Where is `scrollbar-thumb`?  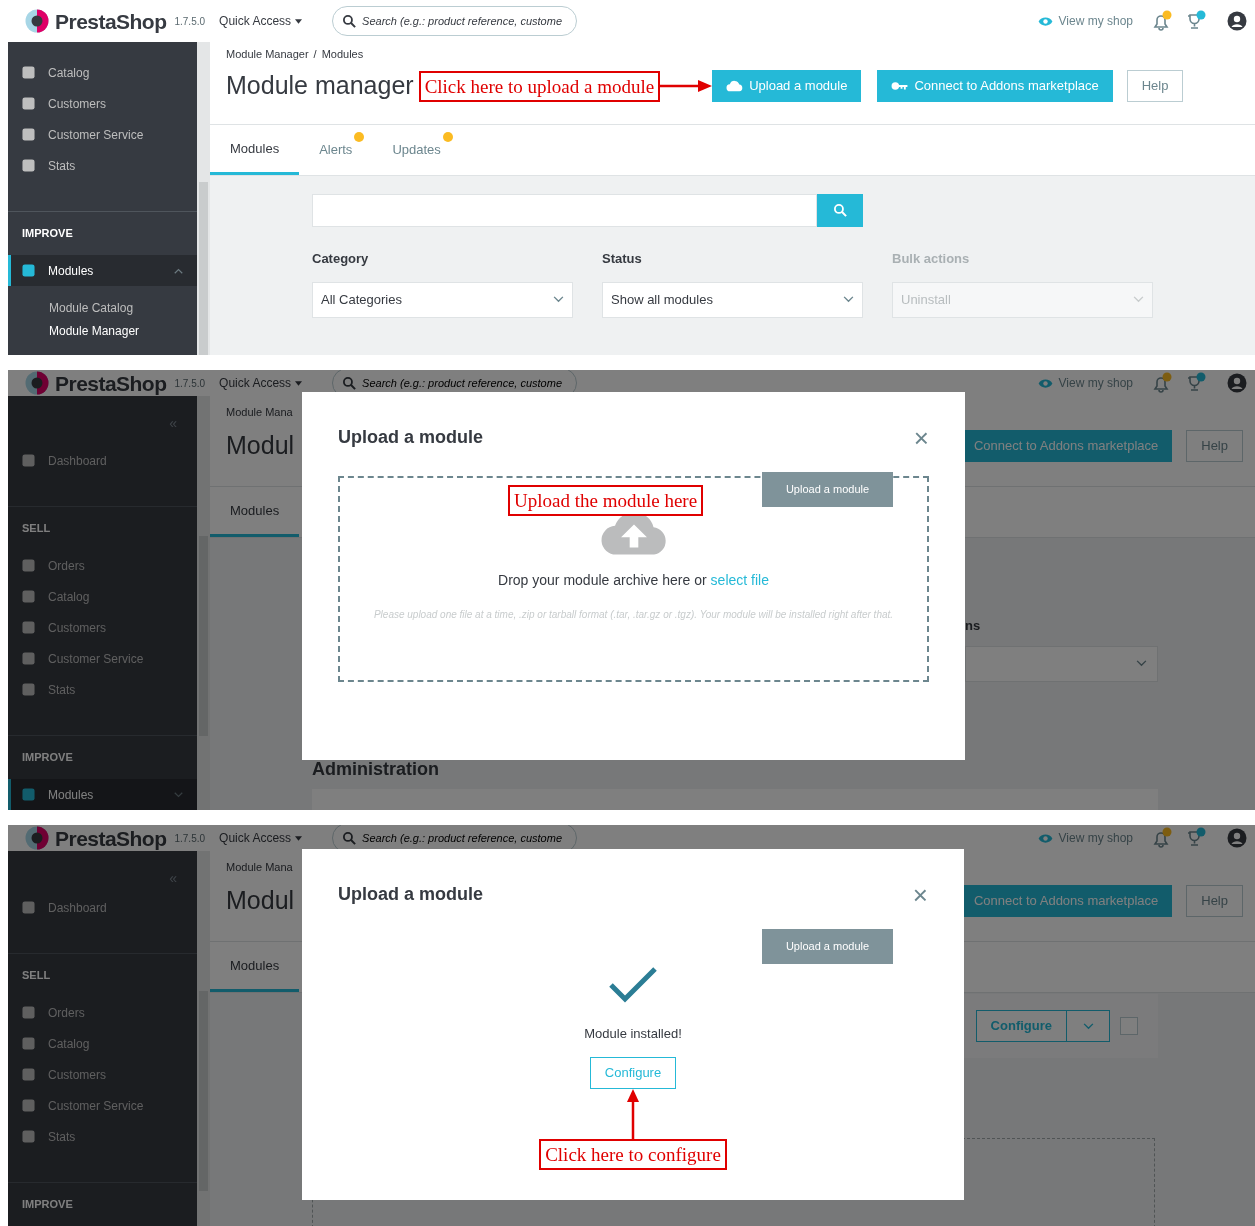 scrollbar-thumb is located at coordinates (203, 268).